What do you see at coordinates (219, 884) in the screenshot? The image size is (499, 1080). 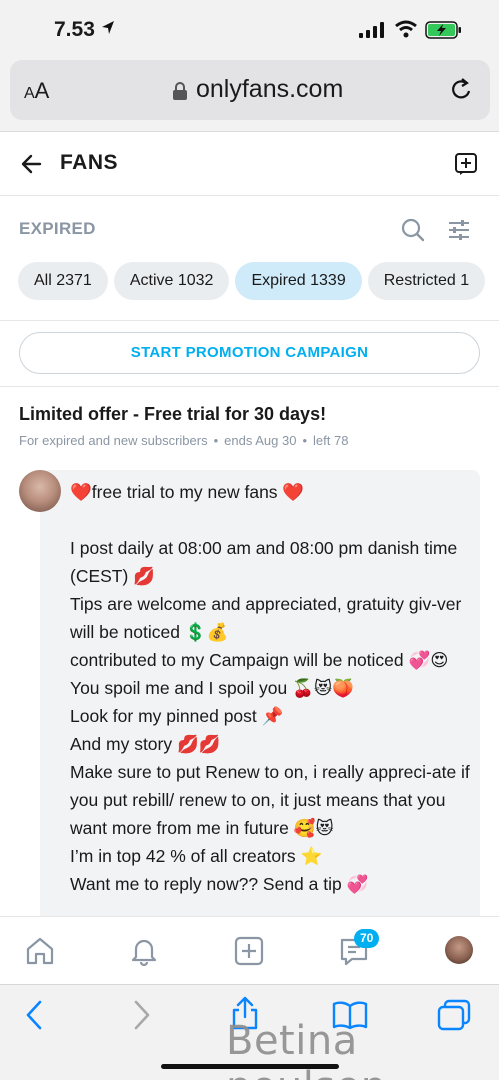 I see `message-line: Want me to reply now?? Send a tip 💞` at bounding box center [219, 884].